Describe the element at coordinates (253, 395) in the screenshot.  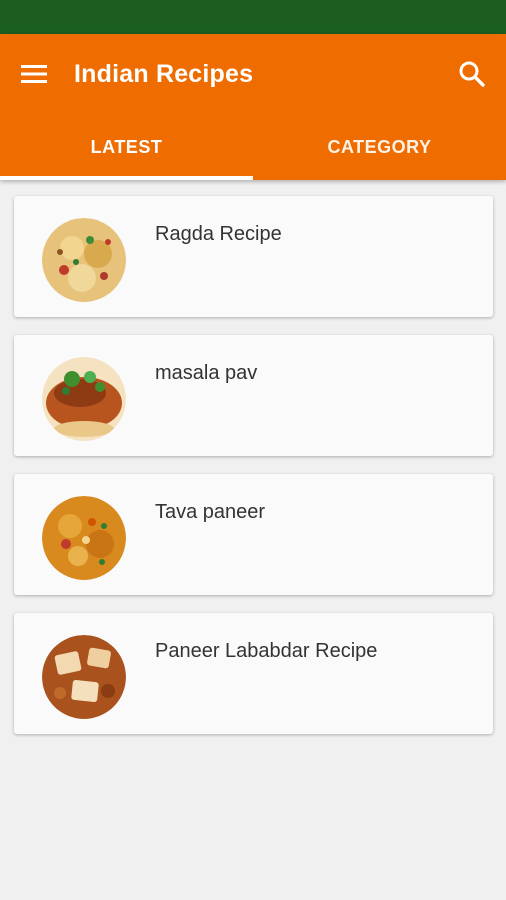
I see `recipe-card-masala-pav: masala pav` at that location.